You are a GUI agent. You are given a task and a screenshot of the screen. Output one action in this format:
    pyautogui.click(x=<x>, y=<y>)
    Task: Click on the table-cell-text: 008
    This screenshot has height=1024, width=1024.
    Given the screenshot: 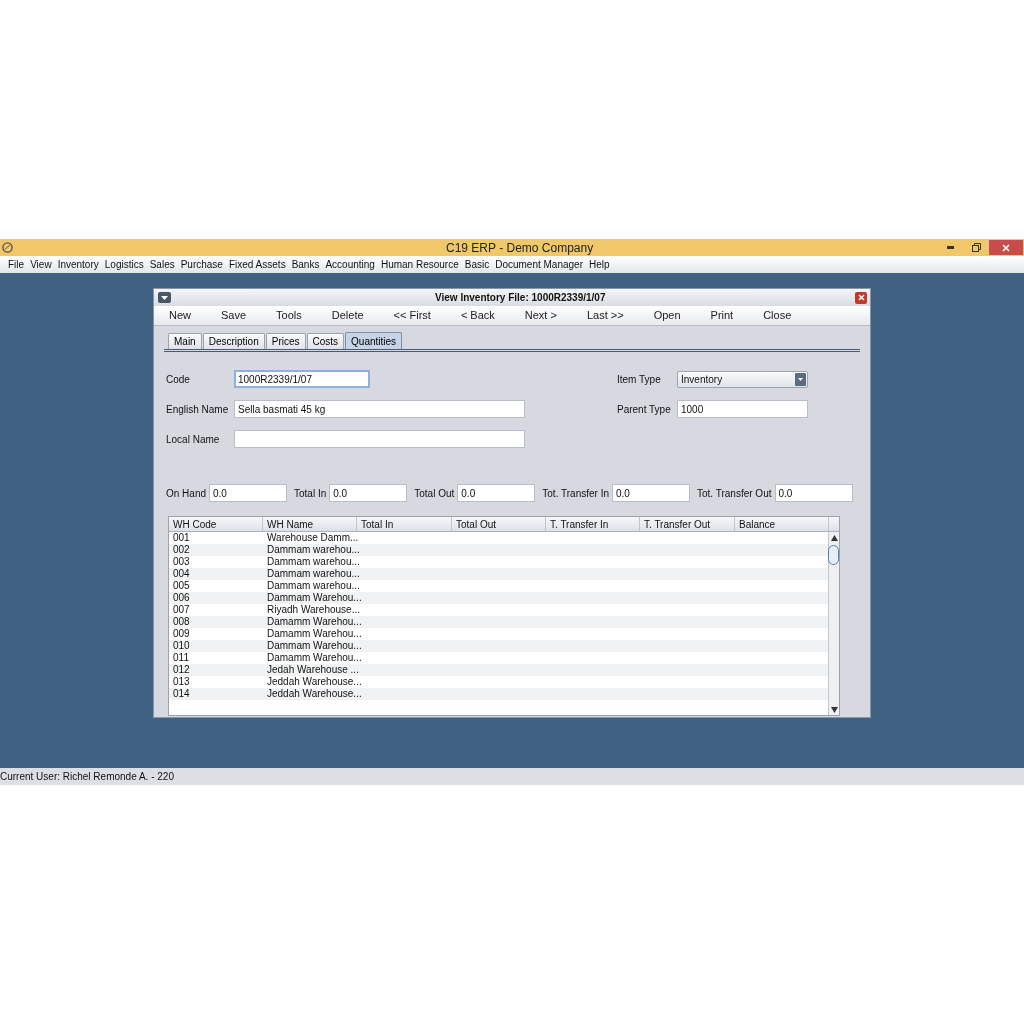 What is the action you would take?
    pyautogui.click(x=181, y=622)
    